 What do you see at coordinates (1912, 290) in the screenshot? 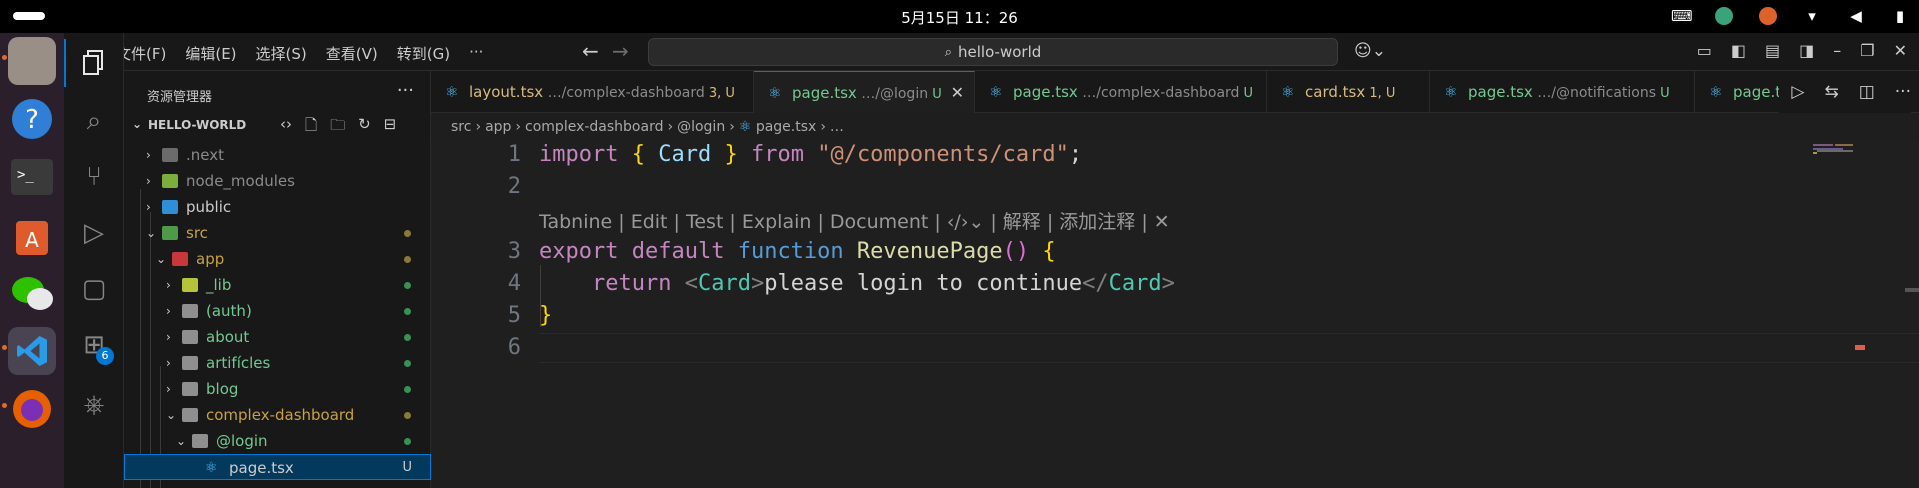
I see `scrollbar-thumb` at bounding box center [1912, 290].